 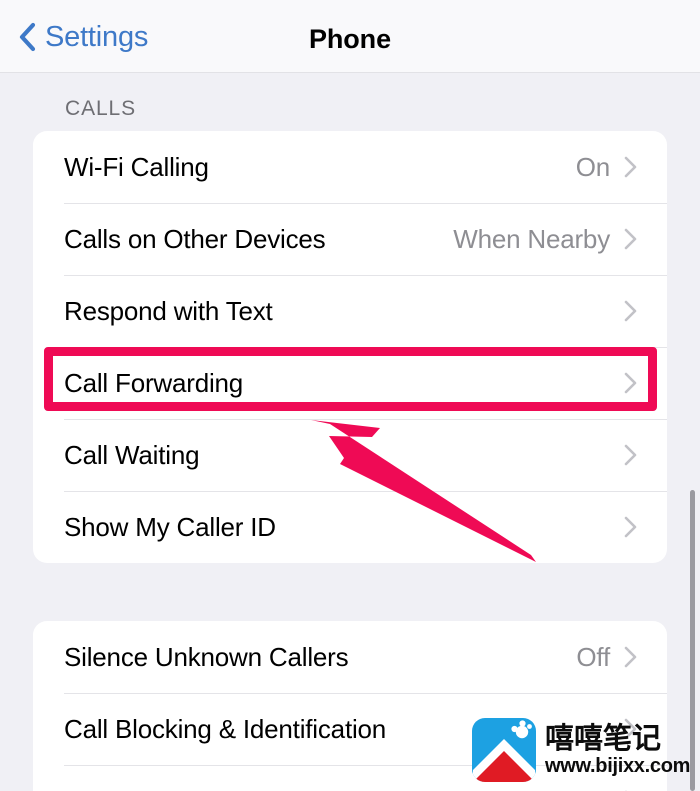 What do you see at coordinates (350, 455) in the screenshot?
I see `settings-row-call-waiting: Call Waiting` at bounding box center [350, 455].